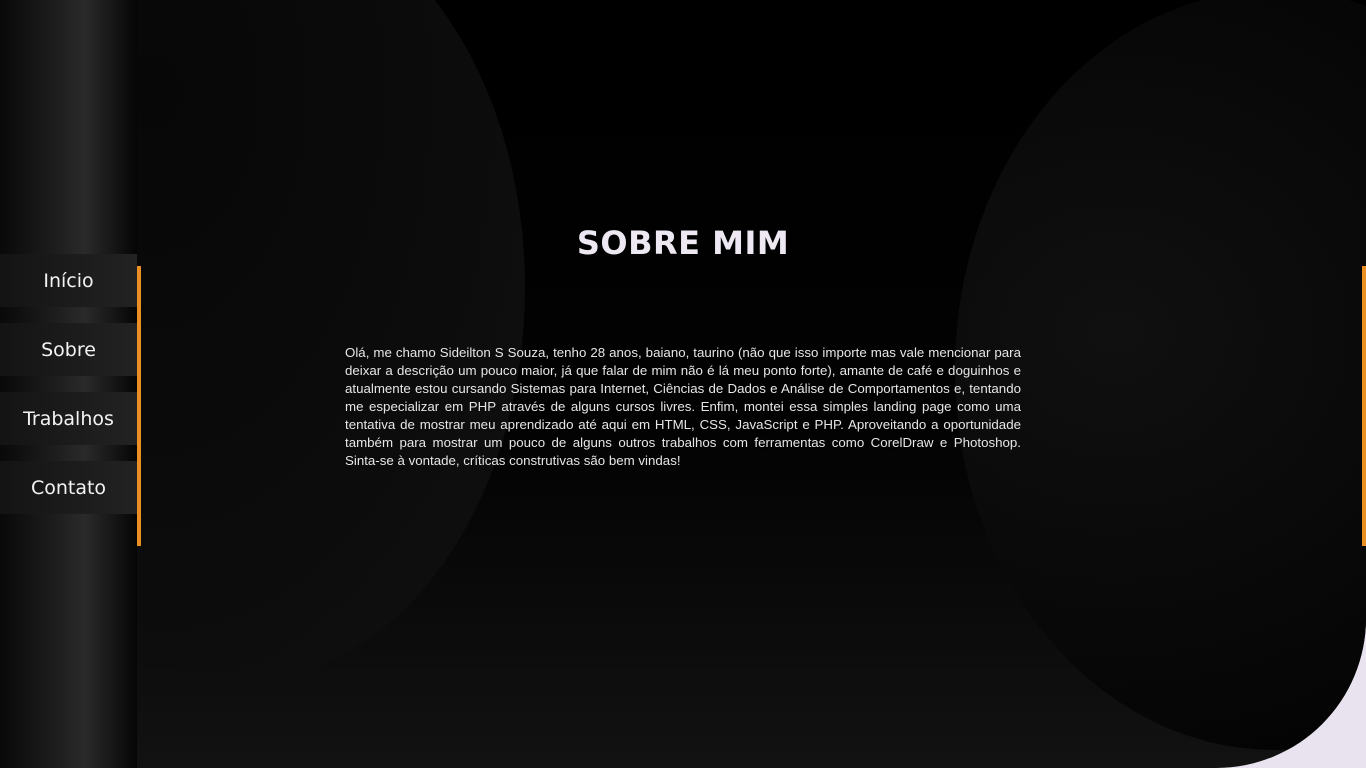 The height and width of the screenshot is (768, 1366). I want to click on nav-item-inicio: Início, so click(68, 280).